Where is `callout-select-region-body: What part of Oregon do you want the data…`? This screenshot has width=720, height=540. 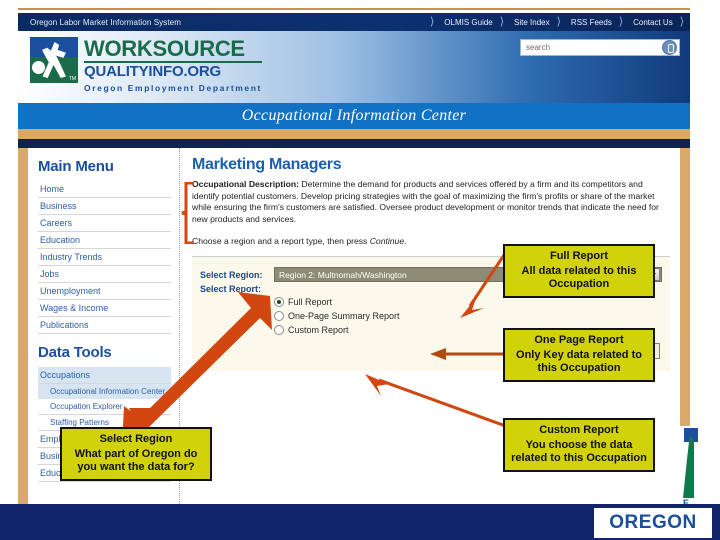
callout-select-region-body: What part of Oregon do you want the data… is located at coordinates (136, 460).